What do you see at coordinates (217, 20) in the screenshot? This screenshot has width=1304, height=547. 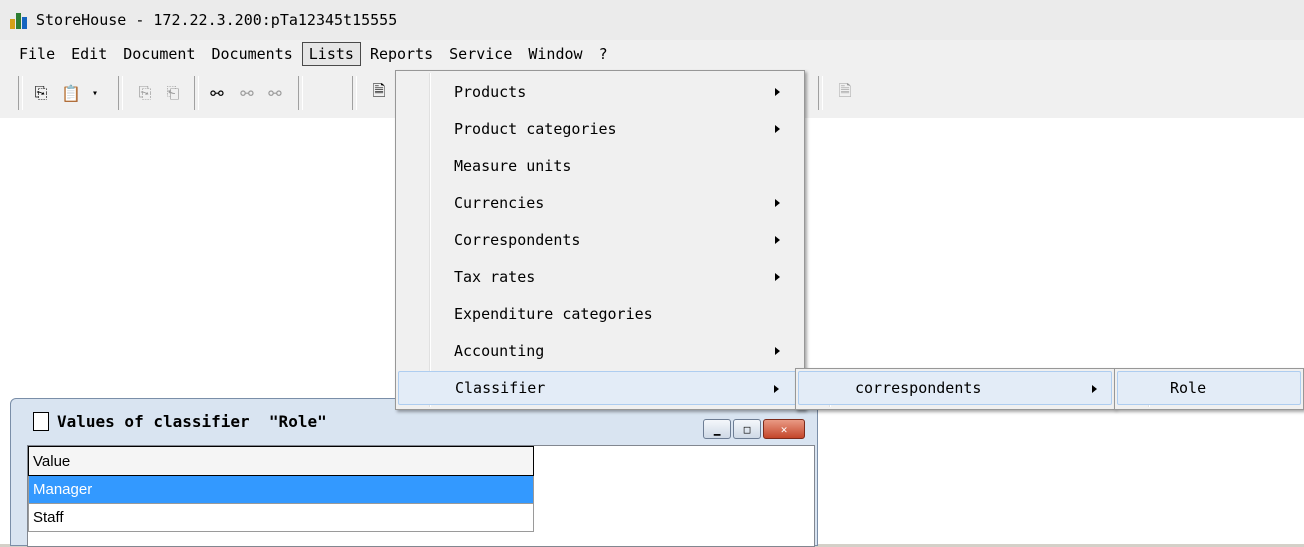 I see `window-title: StoreHouse - 172.22.3.200:pTa12345t15555` at bounding box center [217, 20].